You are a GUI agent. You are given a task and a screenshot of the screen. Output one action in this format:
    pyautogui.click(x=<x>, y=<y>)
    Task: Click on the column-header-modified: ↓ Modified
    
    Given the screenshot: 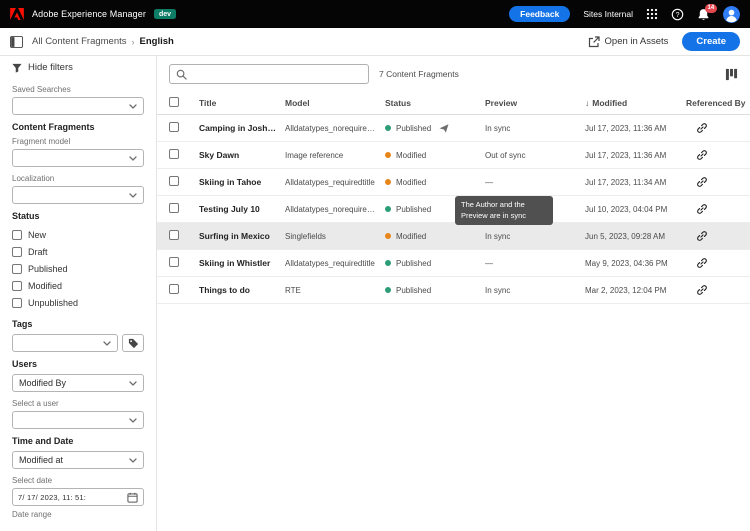 What is the action you would take?
    pyautogui.click(x=635, y=103)
    